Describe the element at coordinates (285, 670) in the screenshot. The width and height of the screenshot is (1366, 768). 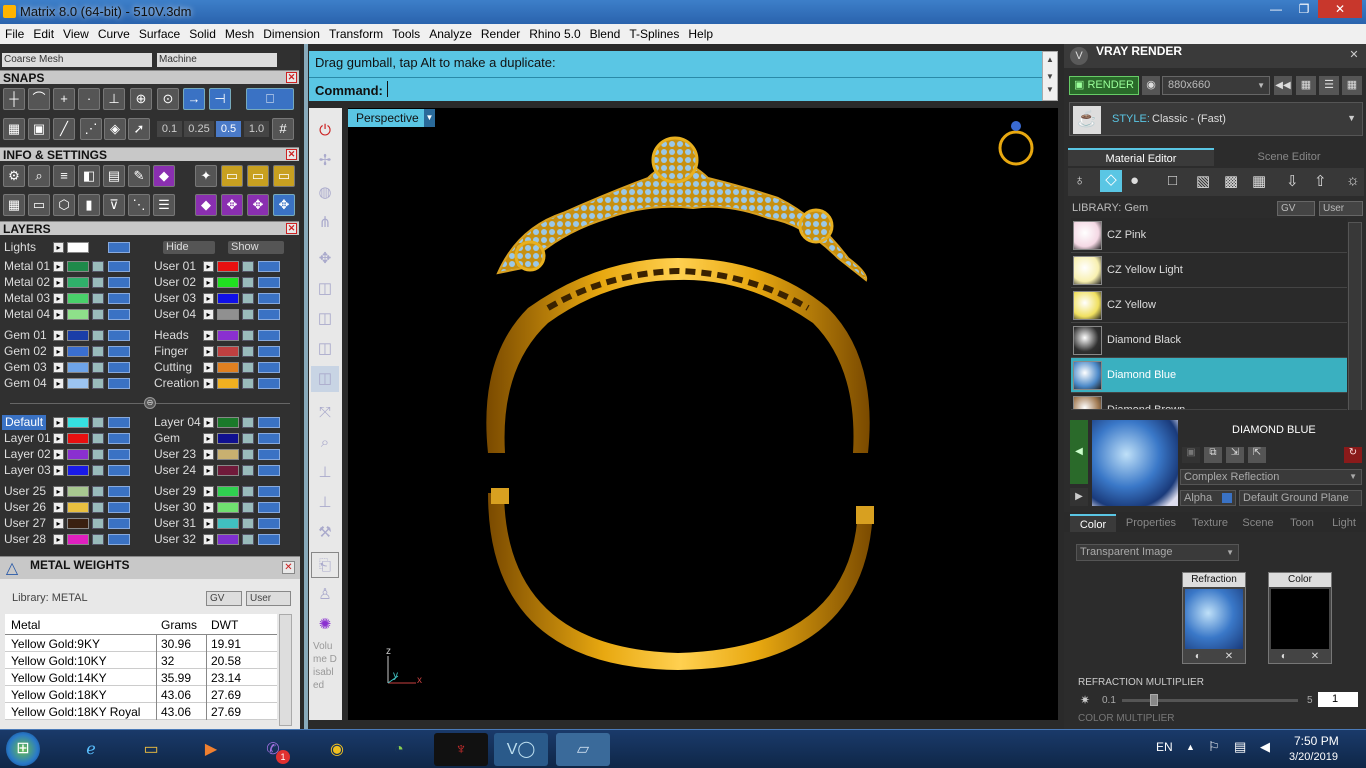
I see `metal-weights-scrollbar` at that location.